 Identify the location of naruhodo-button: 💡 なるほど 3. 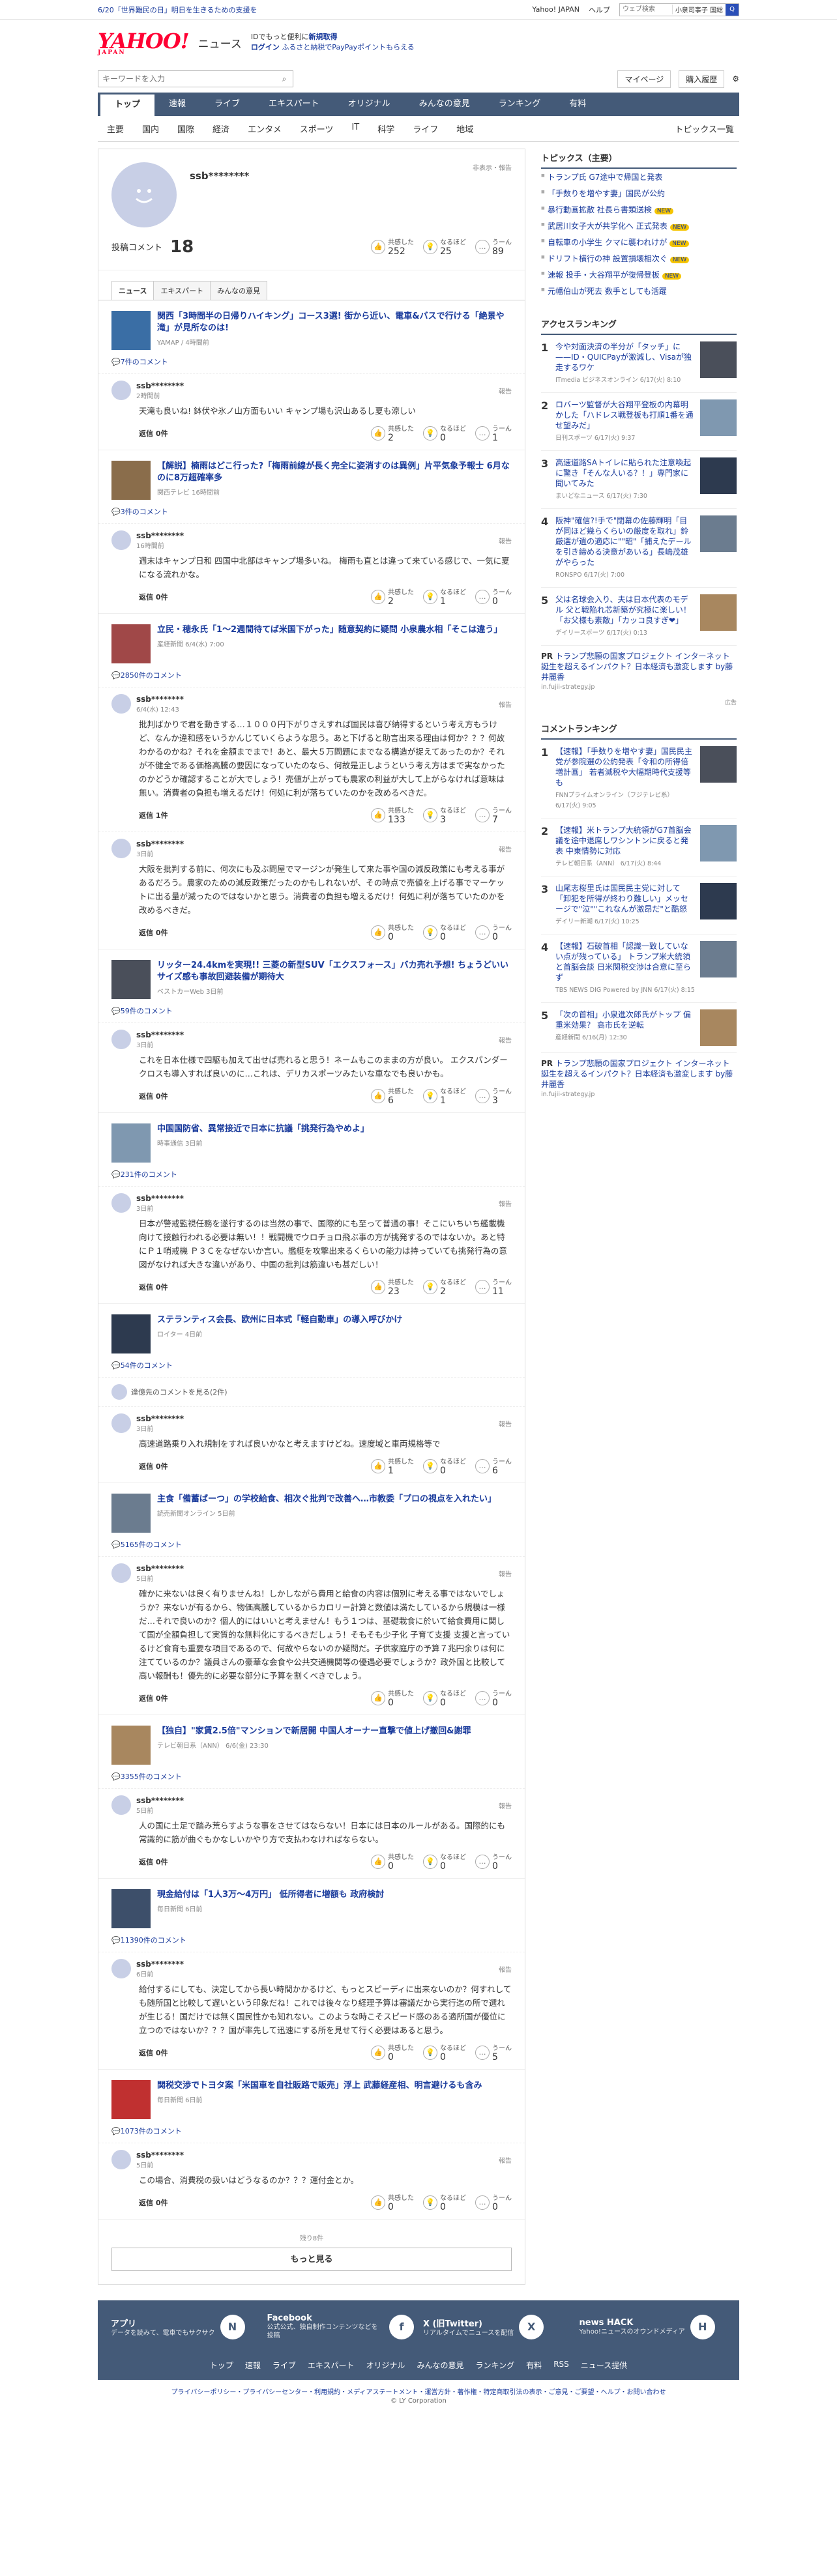
(445, 815).